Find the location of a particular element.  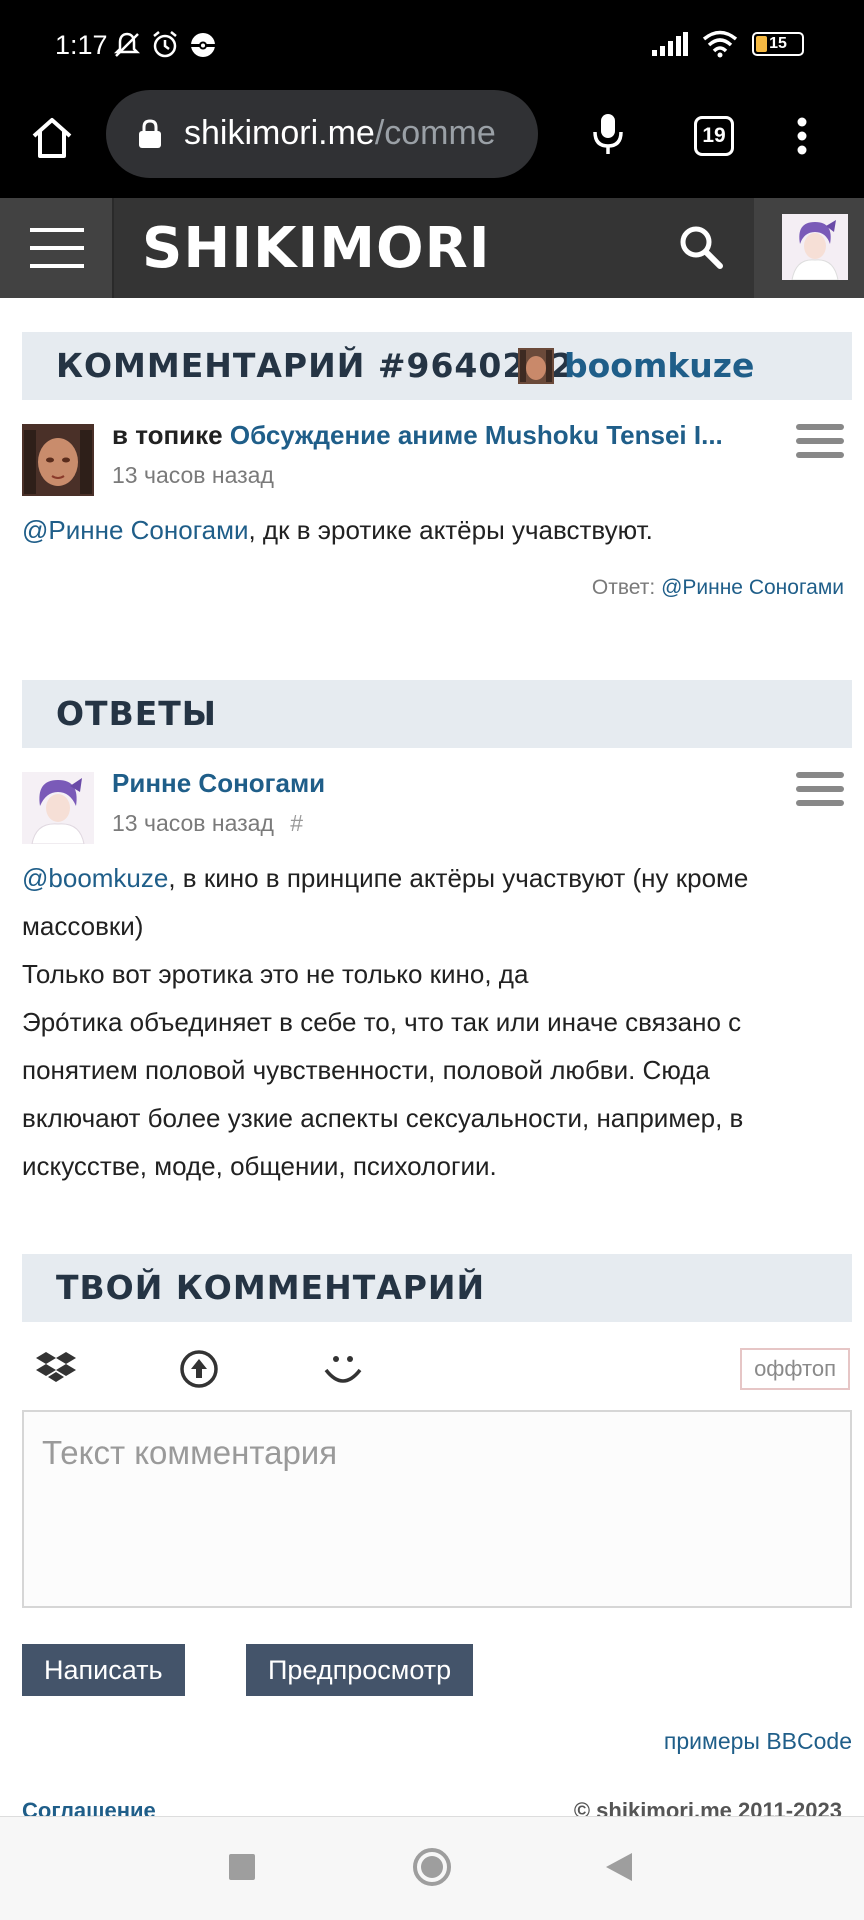

wifi-icon is located at coordinates (720, 44).